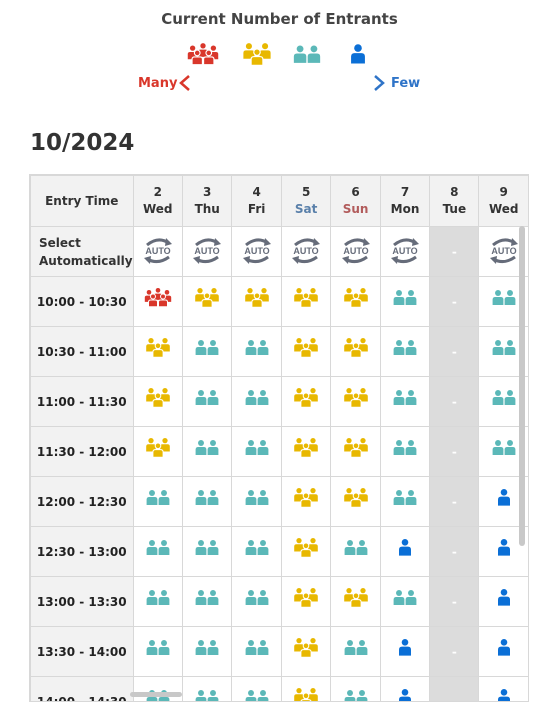 Image resolution: width=559 pixels, height=722 pixels. I want to click on day-header-2: 2 Wed, so click(157, 201).